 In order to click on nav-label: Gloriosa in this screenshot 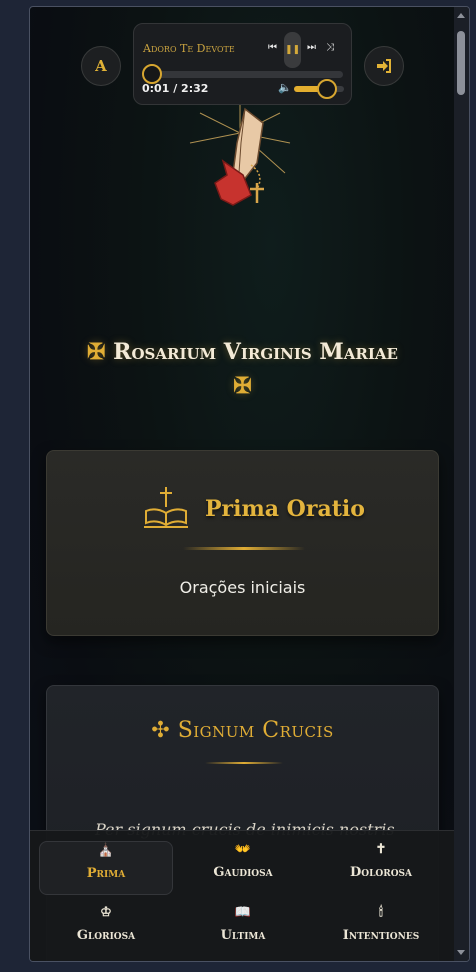, I will do `click(106, 935)`.